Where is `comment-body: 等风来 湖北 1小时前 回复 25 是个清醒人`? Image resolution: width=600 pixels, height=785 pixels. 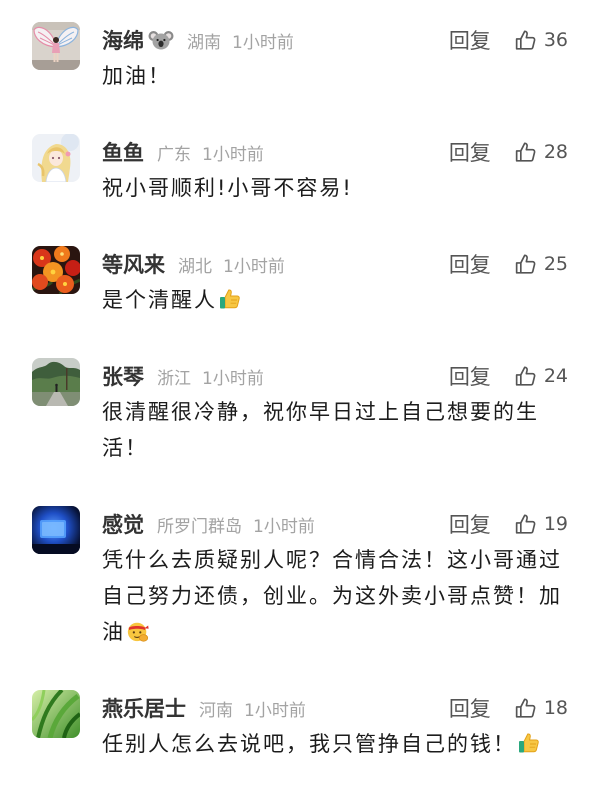
comment-body: 等风来 湖北 1小时前 回复 25 是个清醒人 is located at coordinates (336, 282).